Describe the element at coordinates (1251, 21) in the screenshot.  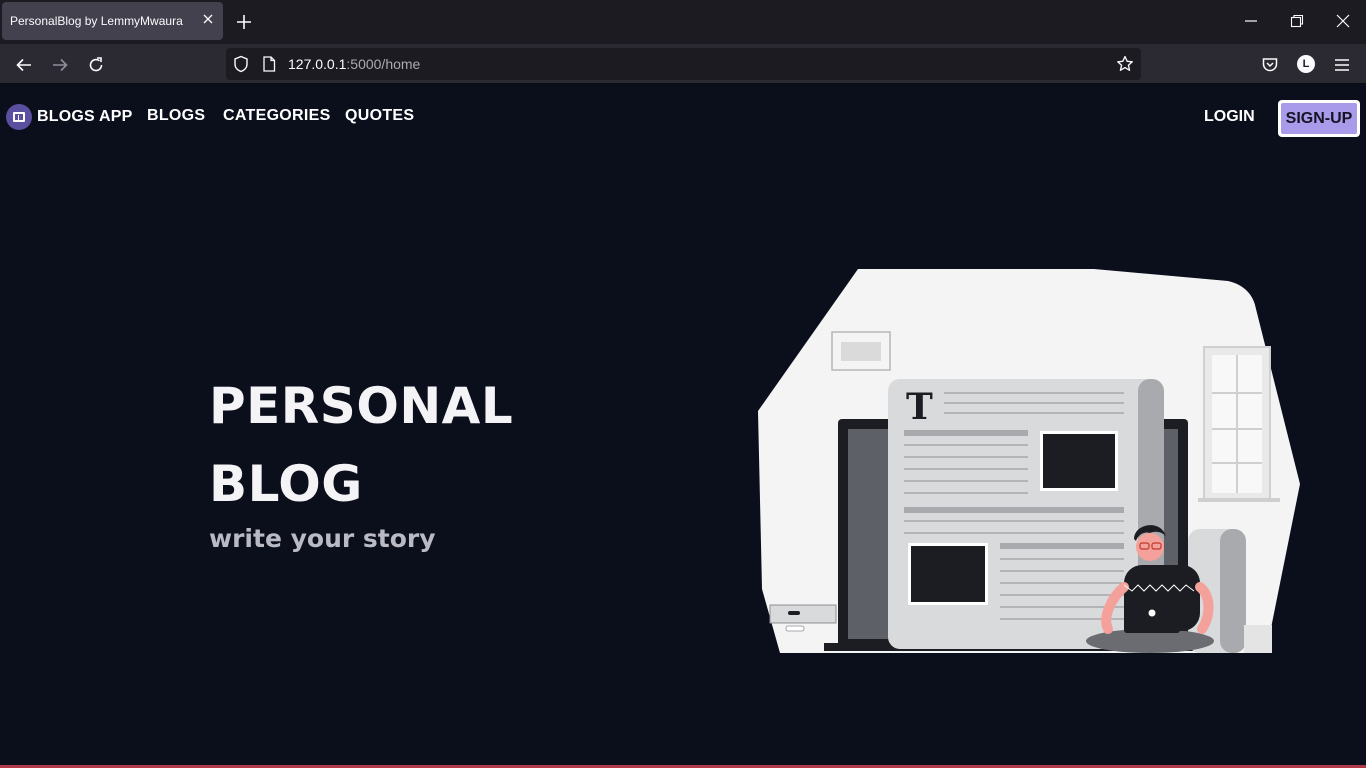
I see `minimize-icon` at that location.